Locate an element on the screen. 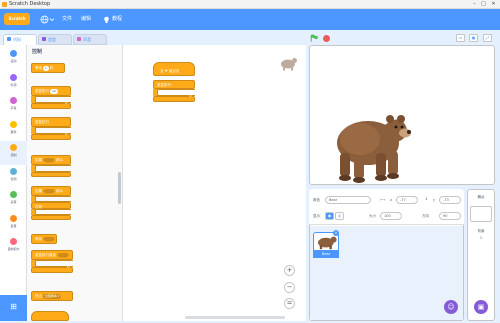 Image resolution: width=500 pixels, height=323 pixels. tab-costumes: 造型 is located at coordinates (55, 39).